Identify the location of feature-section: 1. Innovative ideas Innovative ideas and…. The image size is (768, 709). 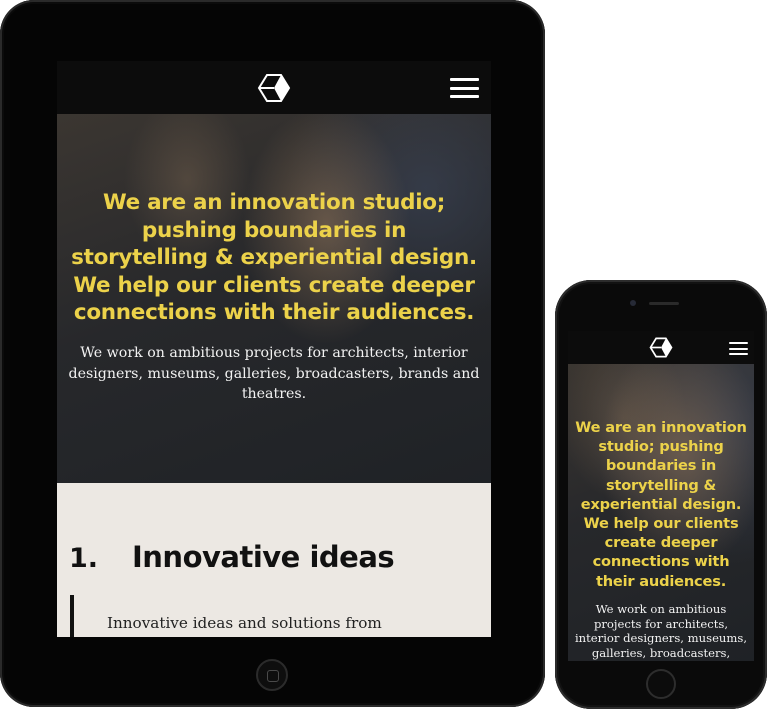
(274, 560).